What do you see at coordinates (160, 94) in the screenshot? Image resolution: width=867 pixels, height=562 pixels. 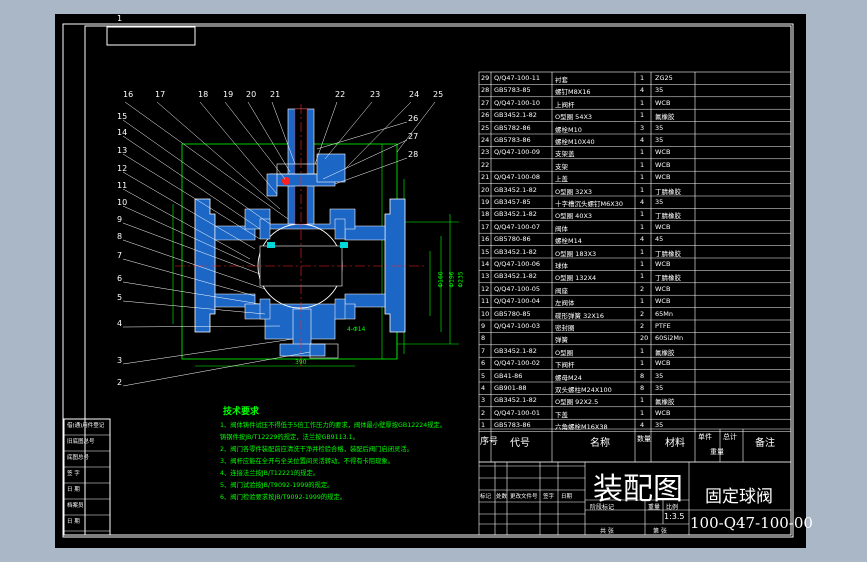 I see `balloon-label: 17` at bounding box center [160, 94].